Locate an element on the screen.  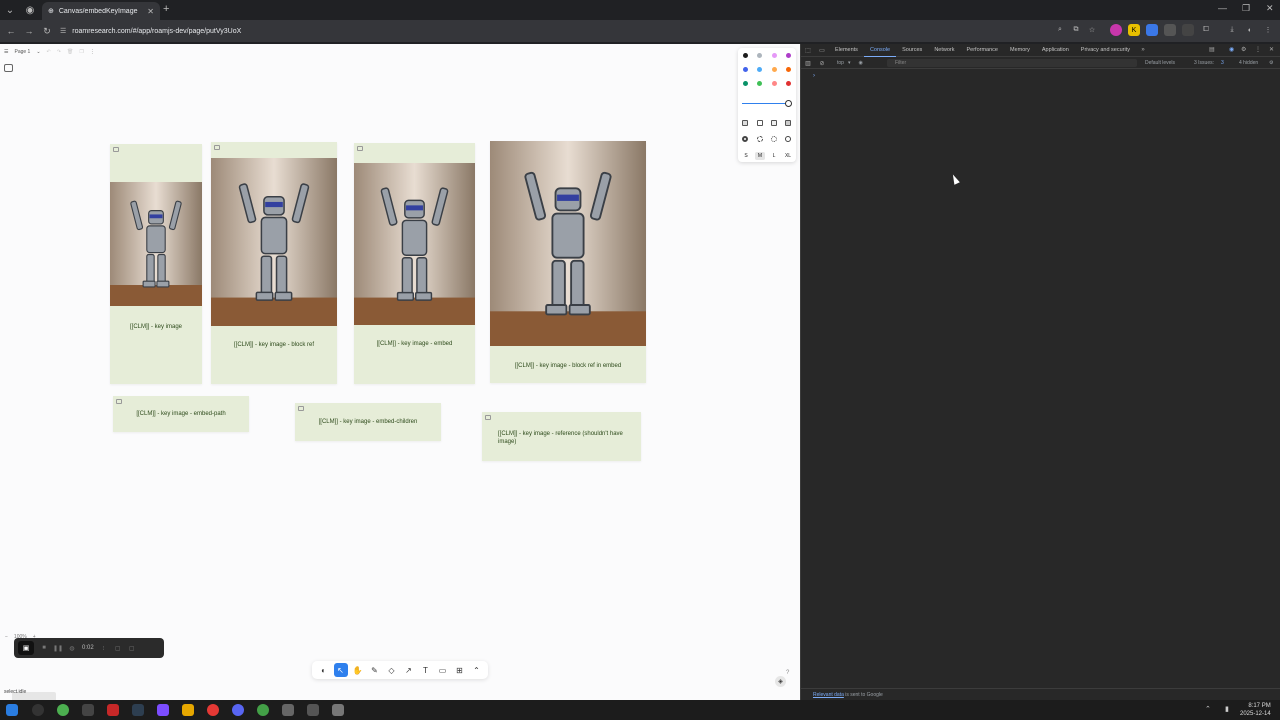
zoom-out-icon: − is located at coordinates (6, 637).